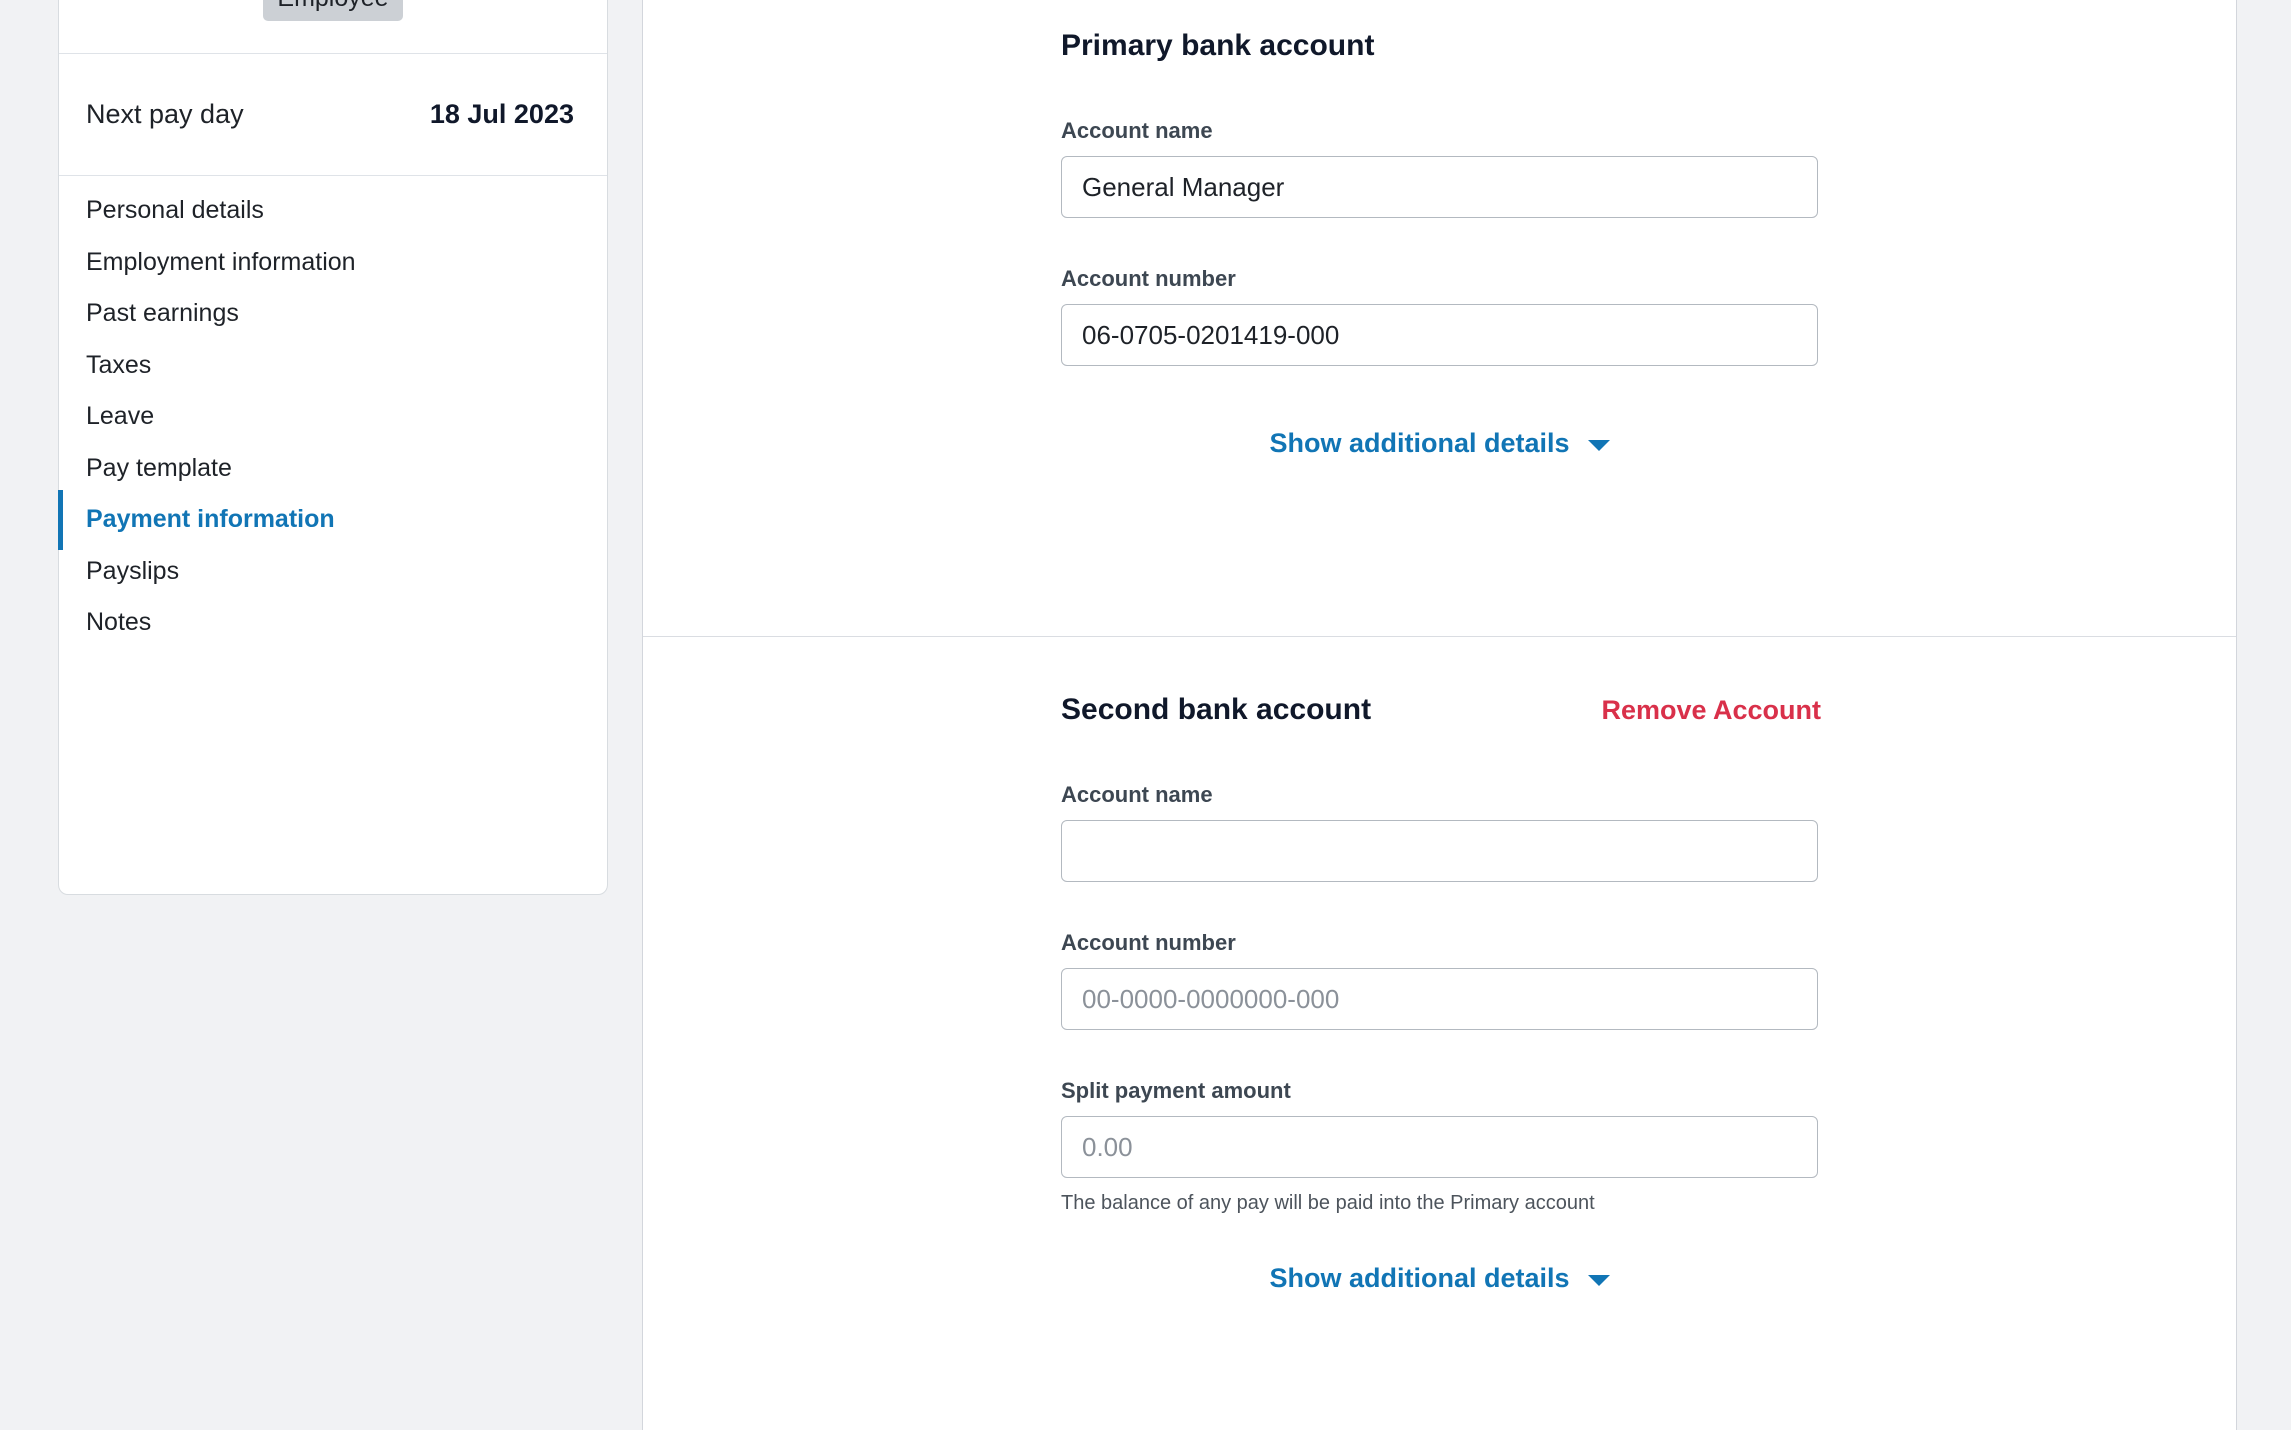  Describe the element at coordinates (1439, 636) in the screenshot. I see `section-divider` at that location.